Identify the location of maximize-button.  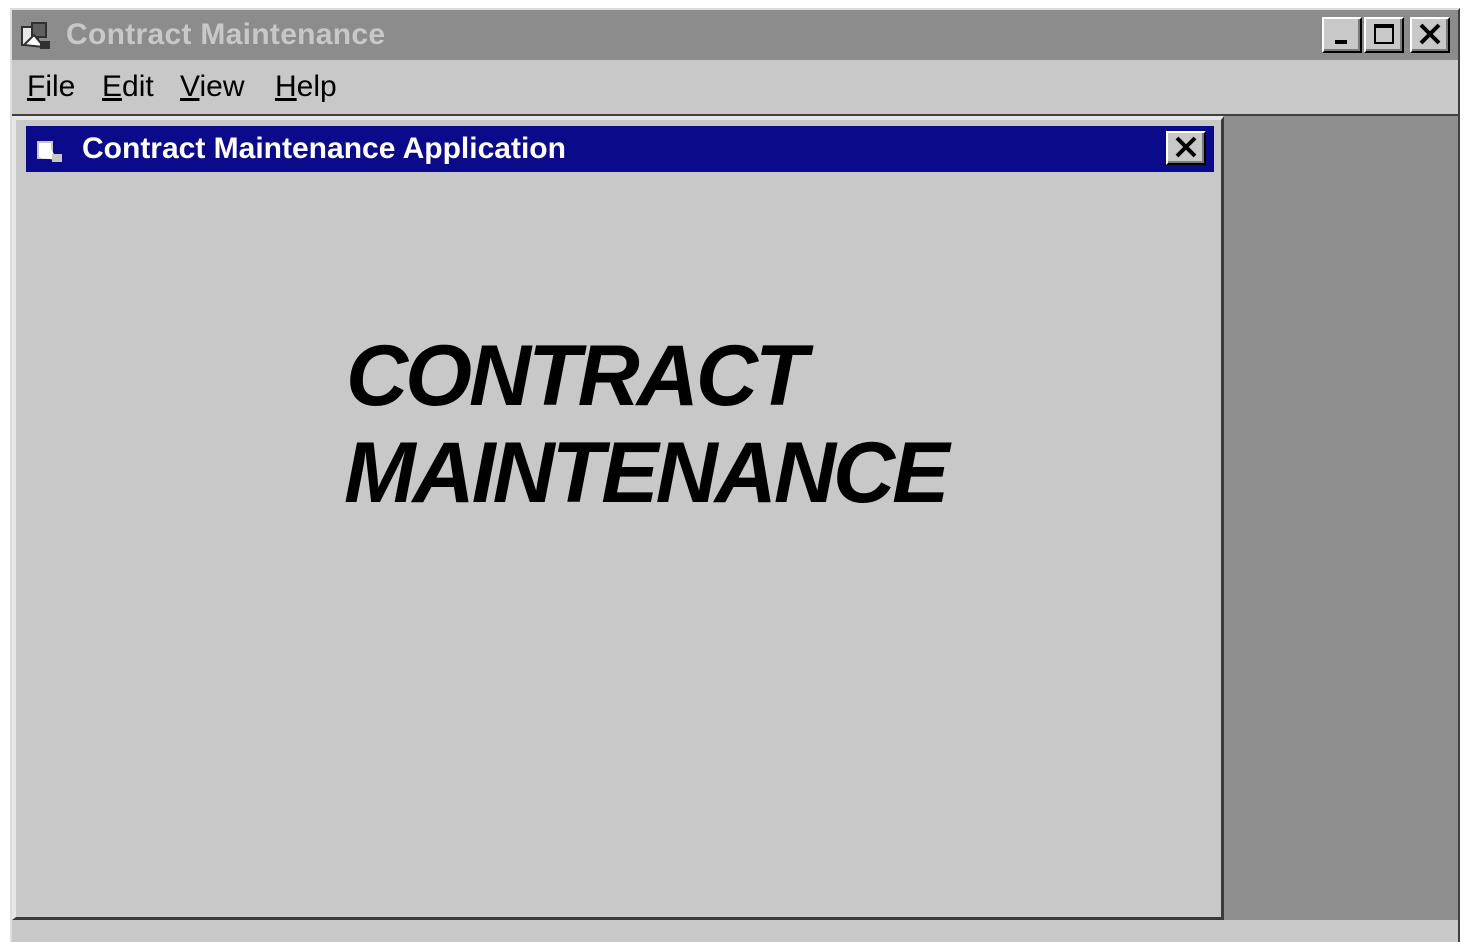
(1384, 35).